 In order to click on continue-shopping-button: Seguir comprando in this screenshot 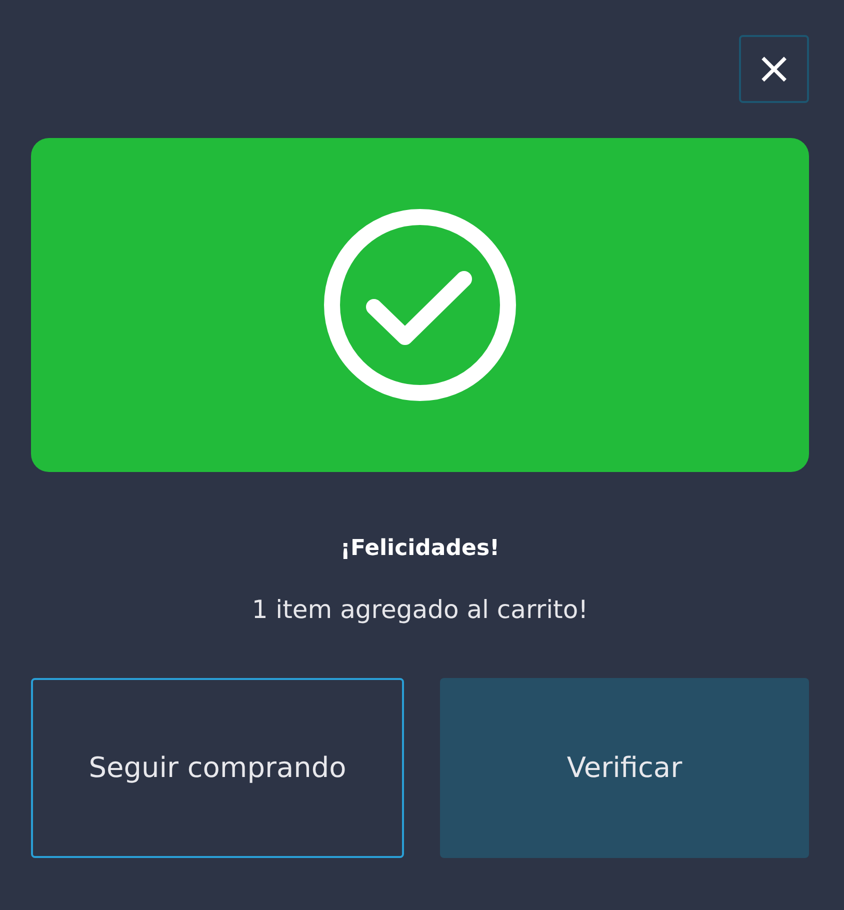, I will do `click(217, 768)`.